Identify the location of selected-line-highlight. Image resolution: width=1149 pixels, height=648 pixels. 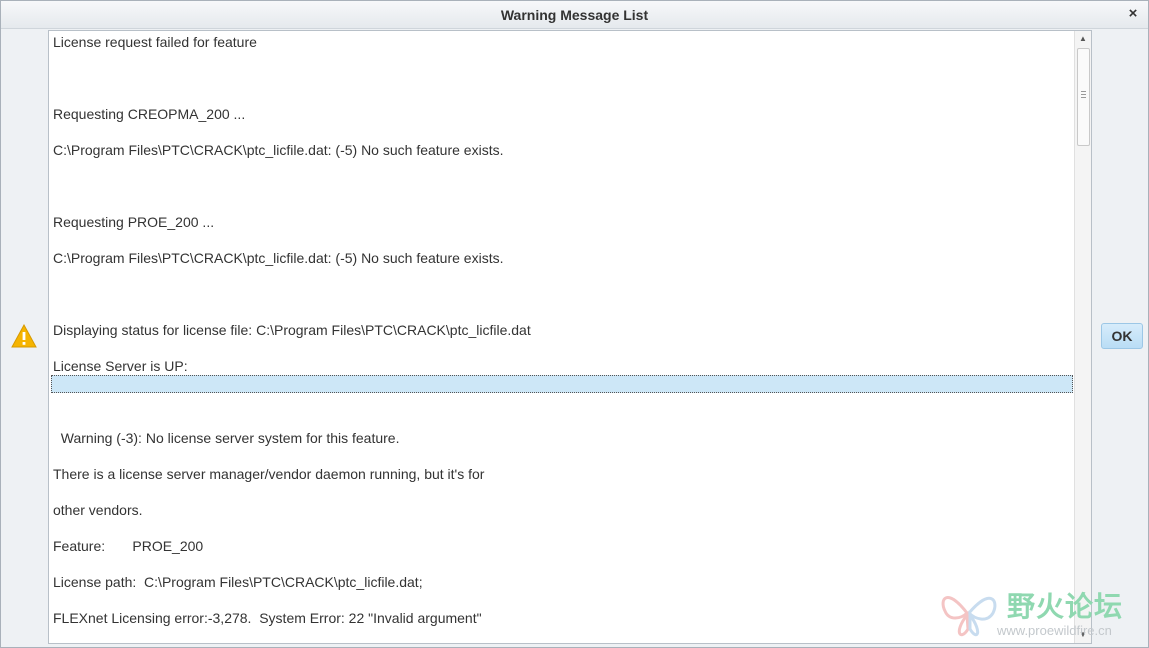
(562, 384).